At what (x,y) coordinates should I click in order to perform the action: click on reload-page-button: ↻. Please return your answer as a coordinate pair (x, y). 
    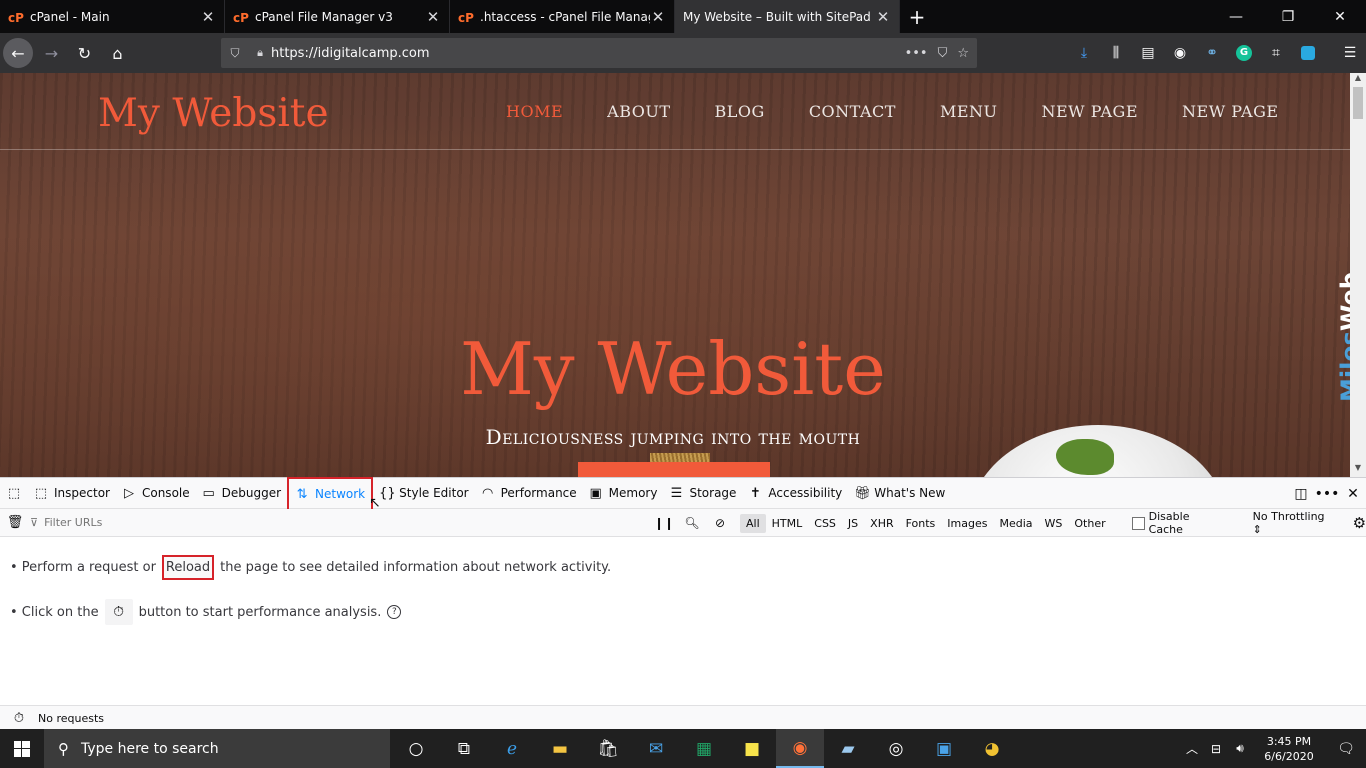
    Looking at the image, I should click on (84, 53).